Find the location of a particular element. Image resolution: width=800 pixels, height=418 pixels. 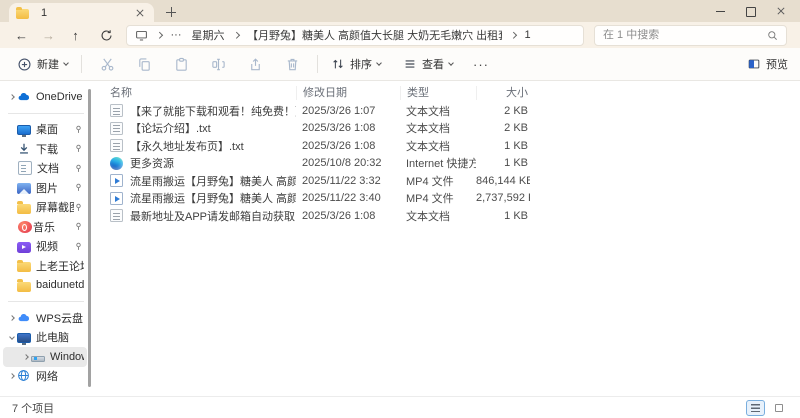

copy-button is located at coordinates (144, 64).